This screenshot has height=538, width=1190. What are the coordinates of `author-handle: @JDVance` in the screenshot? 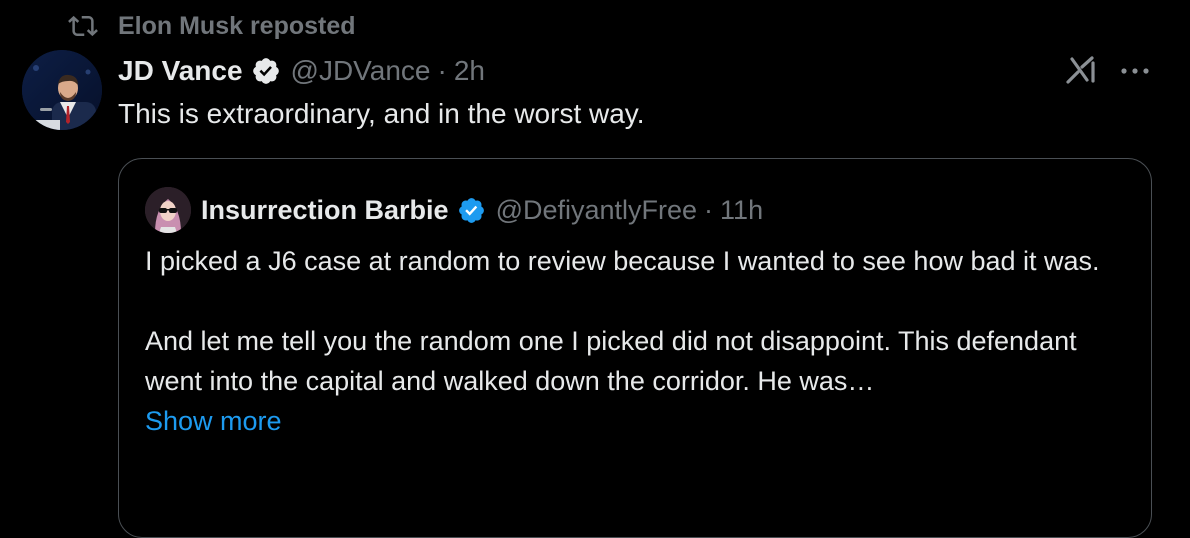 It's located at (361, 71).